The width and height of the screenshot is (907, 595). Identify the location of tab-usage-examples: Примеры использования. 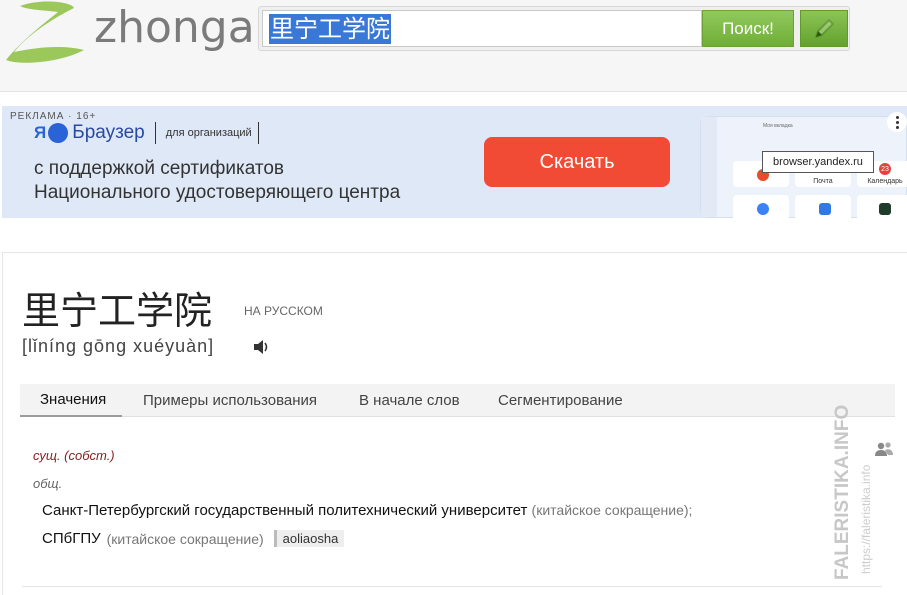
(230, 400).